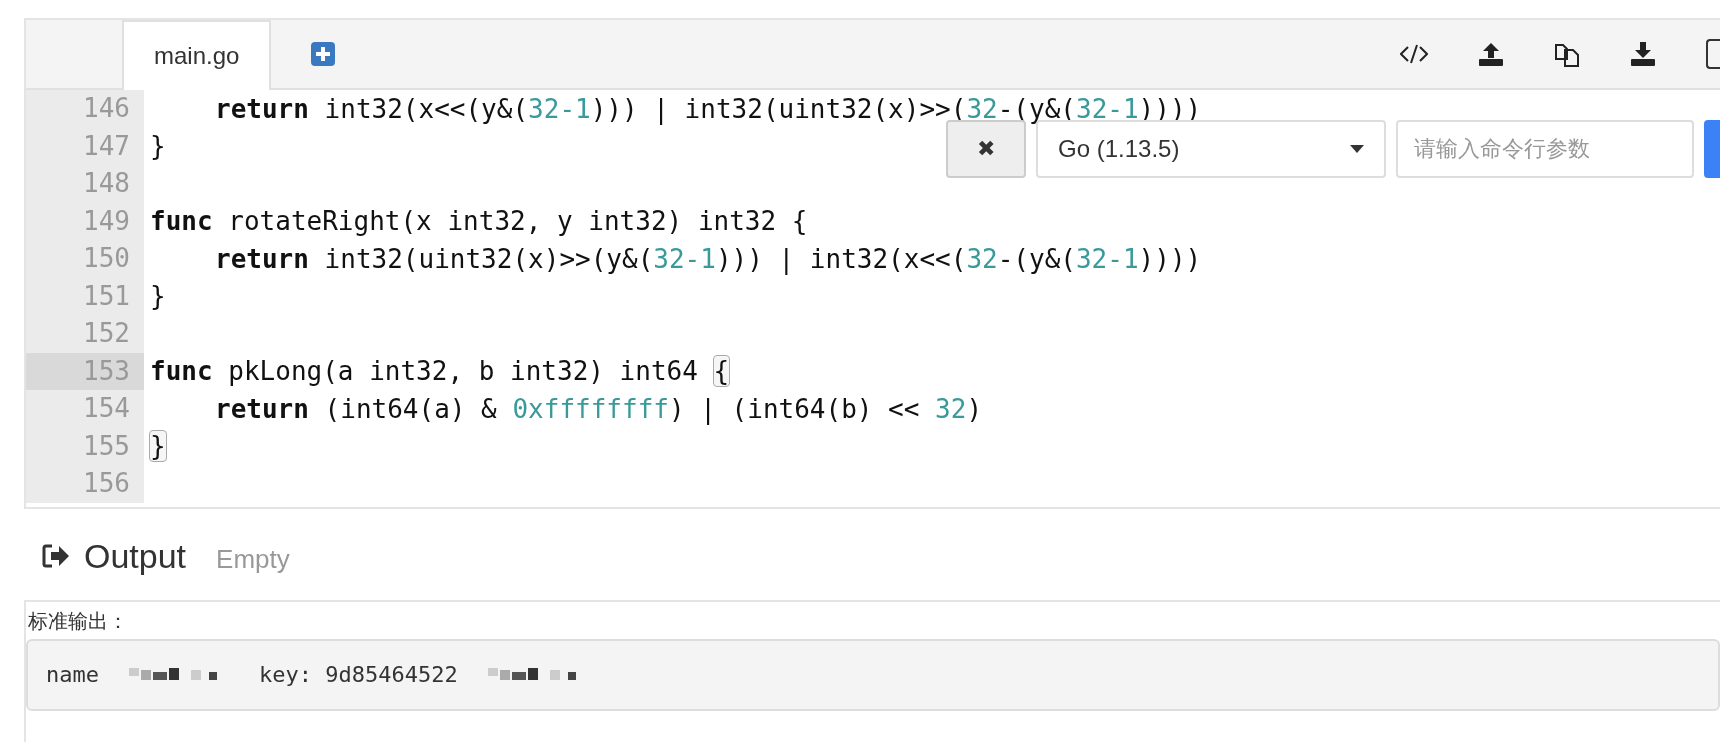 This screenshot has height=752, width=1720. What do you see at coordinates (85, 146) in the screenshot?
I see `line-number: 147` at bounding box center [85, 146].